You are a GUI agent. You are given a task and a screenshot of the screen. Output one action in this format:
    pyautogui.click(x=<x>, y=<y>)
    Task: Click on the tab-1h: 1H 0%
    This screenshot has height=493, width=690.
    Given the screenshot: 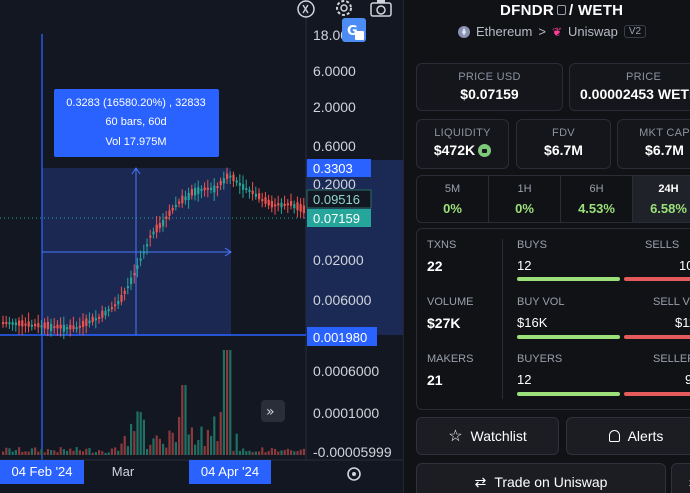 What is the action you would take?
    pyautogui.click(x=525, y=199)
    